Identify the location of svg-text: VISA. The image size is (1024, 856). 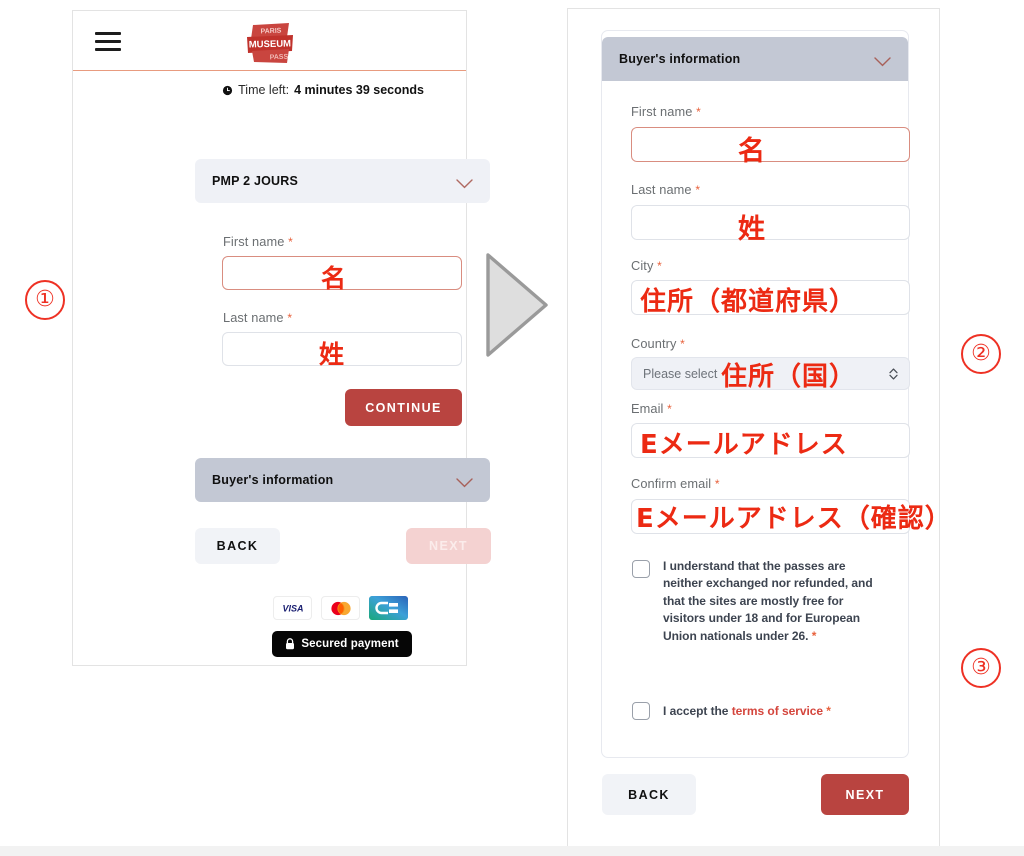
(292, 609).